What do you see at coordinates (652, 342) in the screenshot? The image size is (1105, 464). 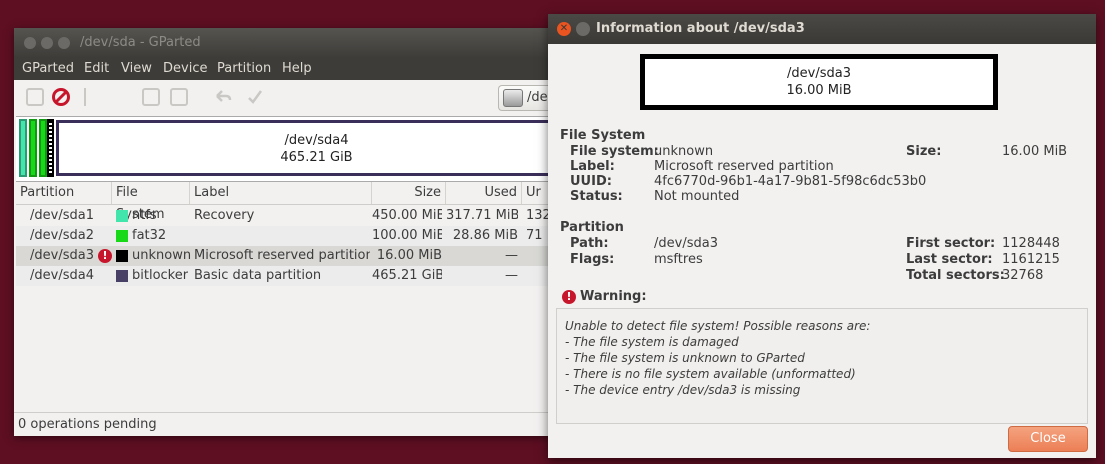 I see `warning-line: - The file system is damaged` at bounding box center [652, 342].